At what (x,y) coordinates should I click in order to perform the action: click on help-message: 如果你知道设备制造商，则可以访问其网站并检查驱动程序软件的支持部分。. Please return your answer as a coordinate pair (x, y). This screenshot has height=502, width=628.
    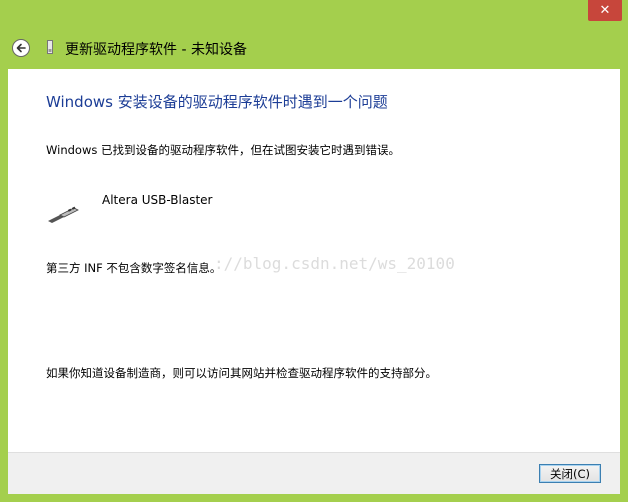
    Looking at the image, I should click on (241, 373).